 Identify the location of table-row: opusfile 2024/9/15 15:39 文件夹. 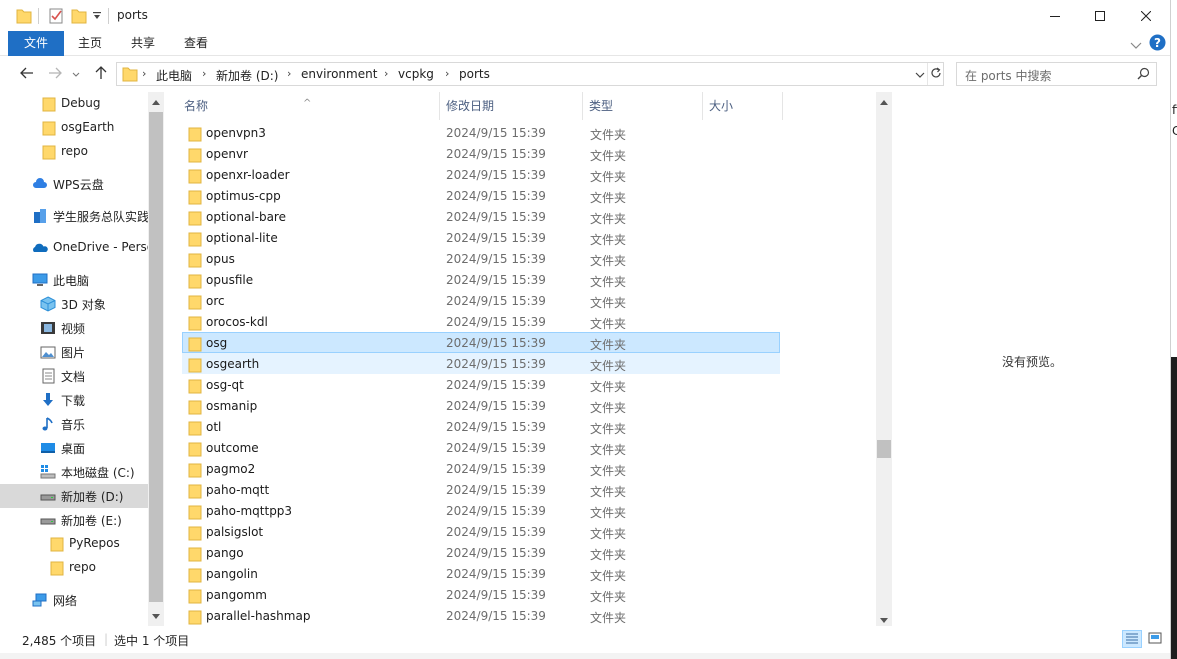
(481, 279).